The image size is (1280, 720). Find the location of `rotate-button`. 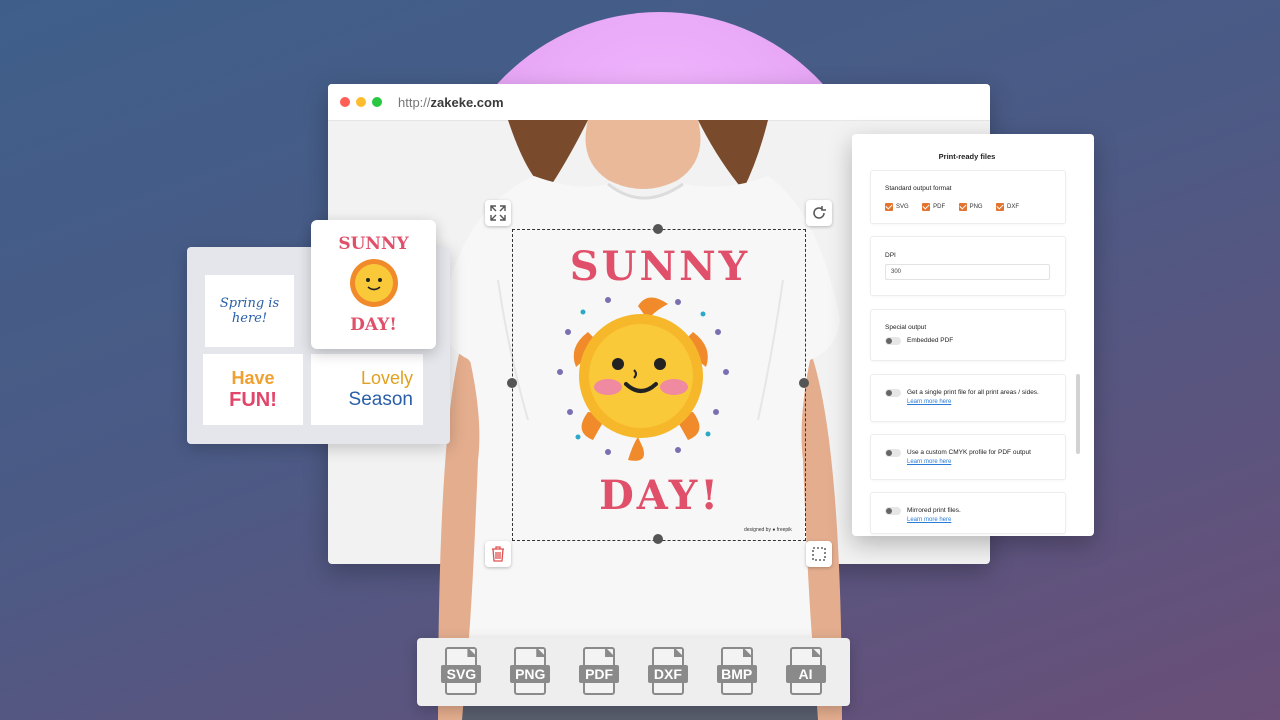

rotate-button is located at coordinates (819, 213).